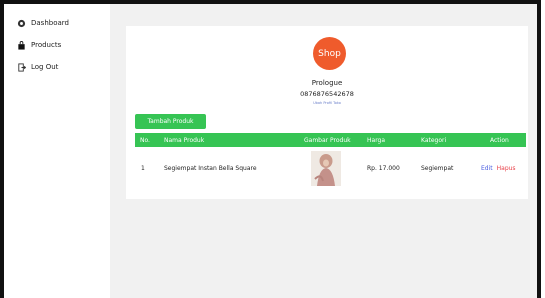 This screenshot has height=298, width=545. Describe the element at coordinates (327, 83) in the screenshot. I see `store-name: Prologue` at that location.